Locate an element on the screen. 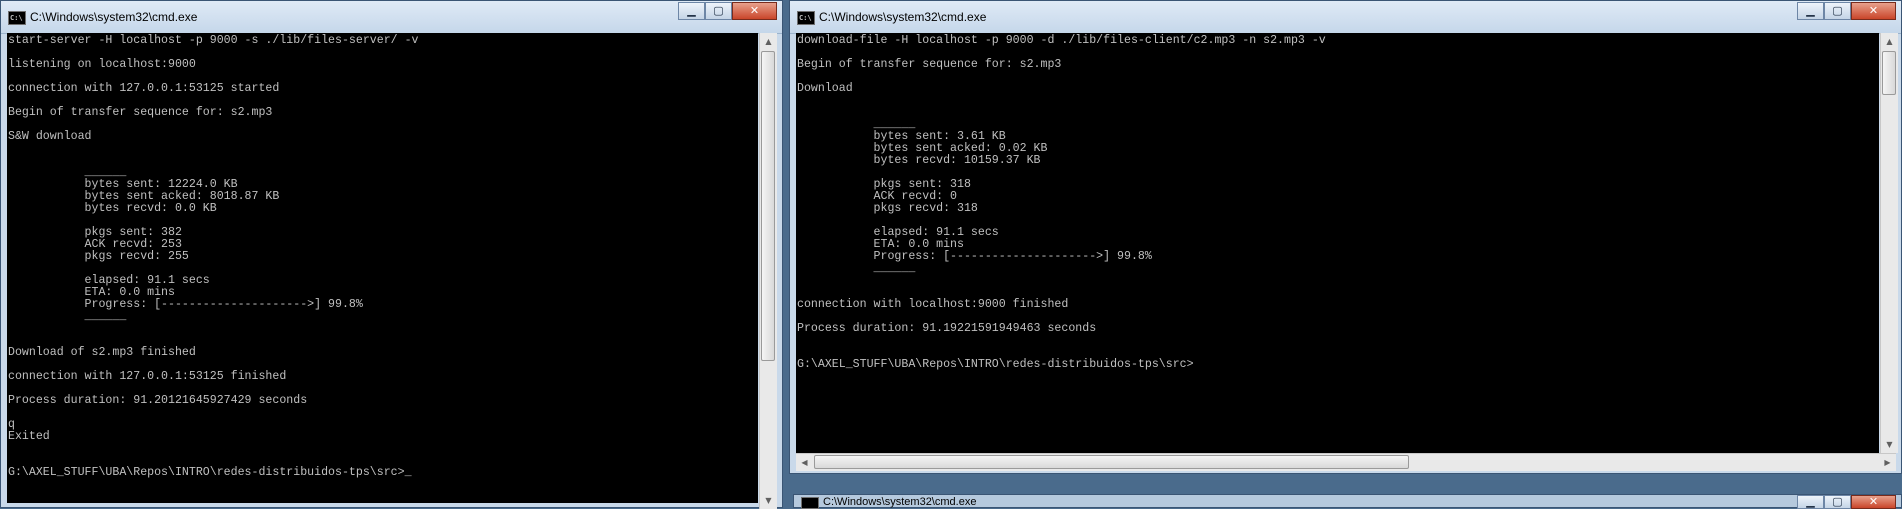  cmd-icon is located at coordinates (810, 503).